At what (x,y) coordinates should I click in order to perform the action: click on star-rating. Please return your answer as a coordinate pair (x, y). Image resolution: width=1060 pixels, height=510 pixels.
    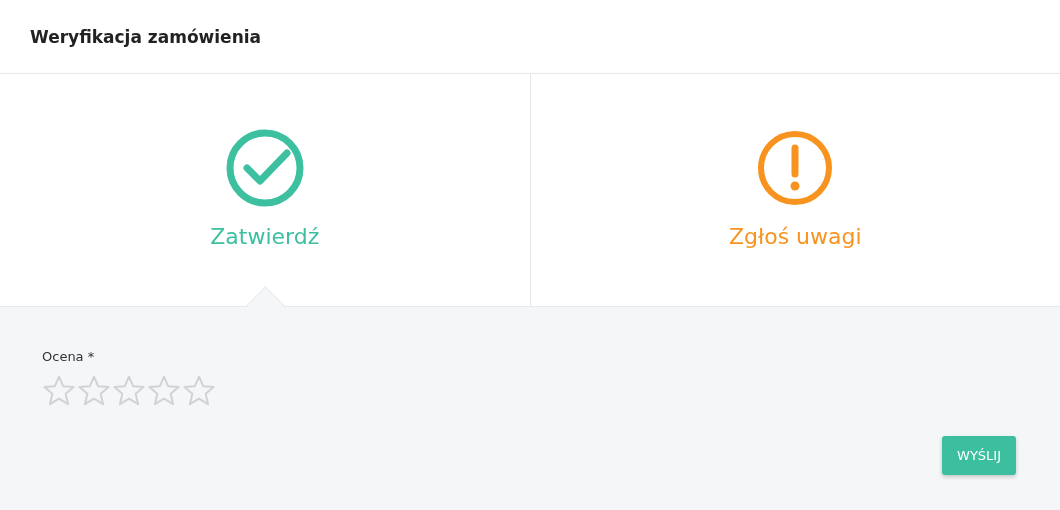
    Looking at the image, I should click on (129, 391).